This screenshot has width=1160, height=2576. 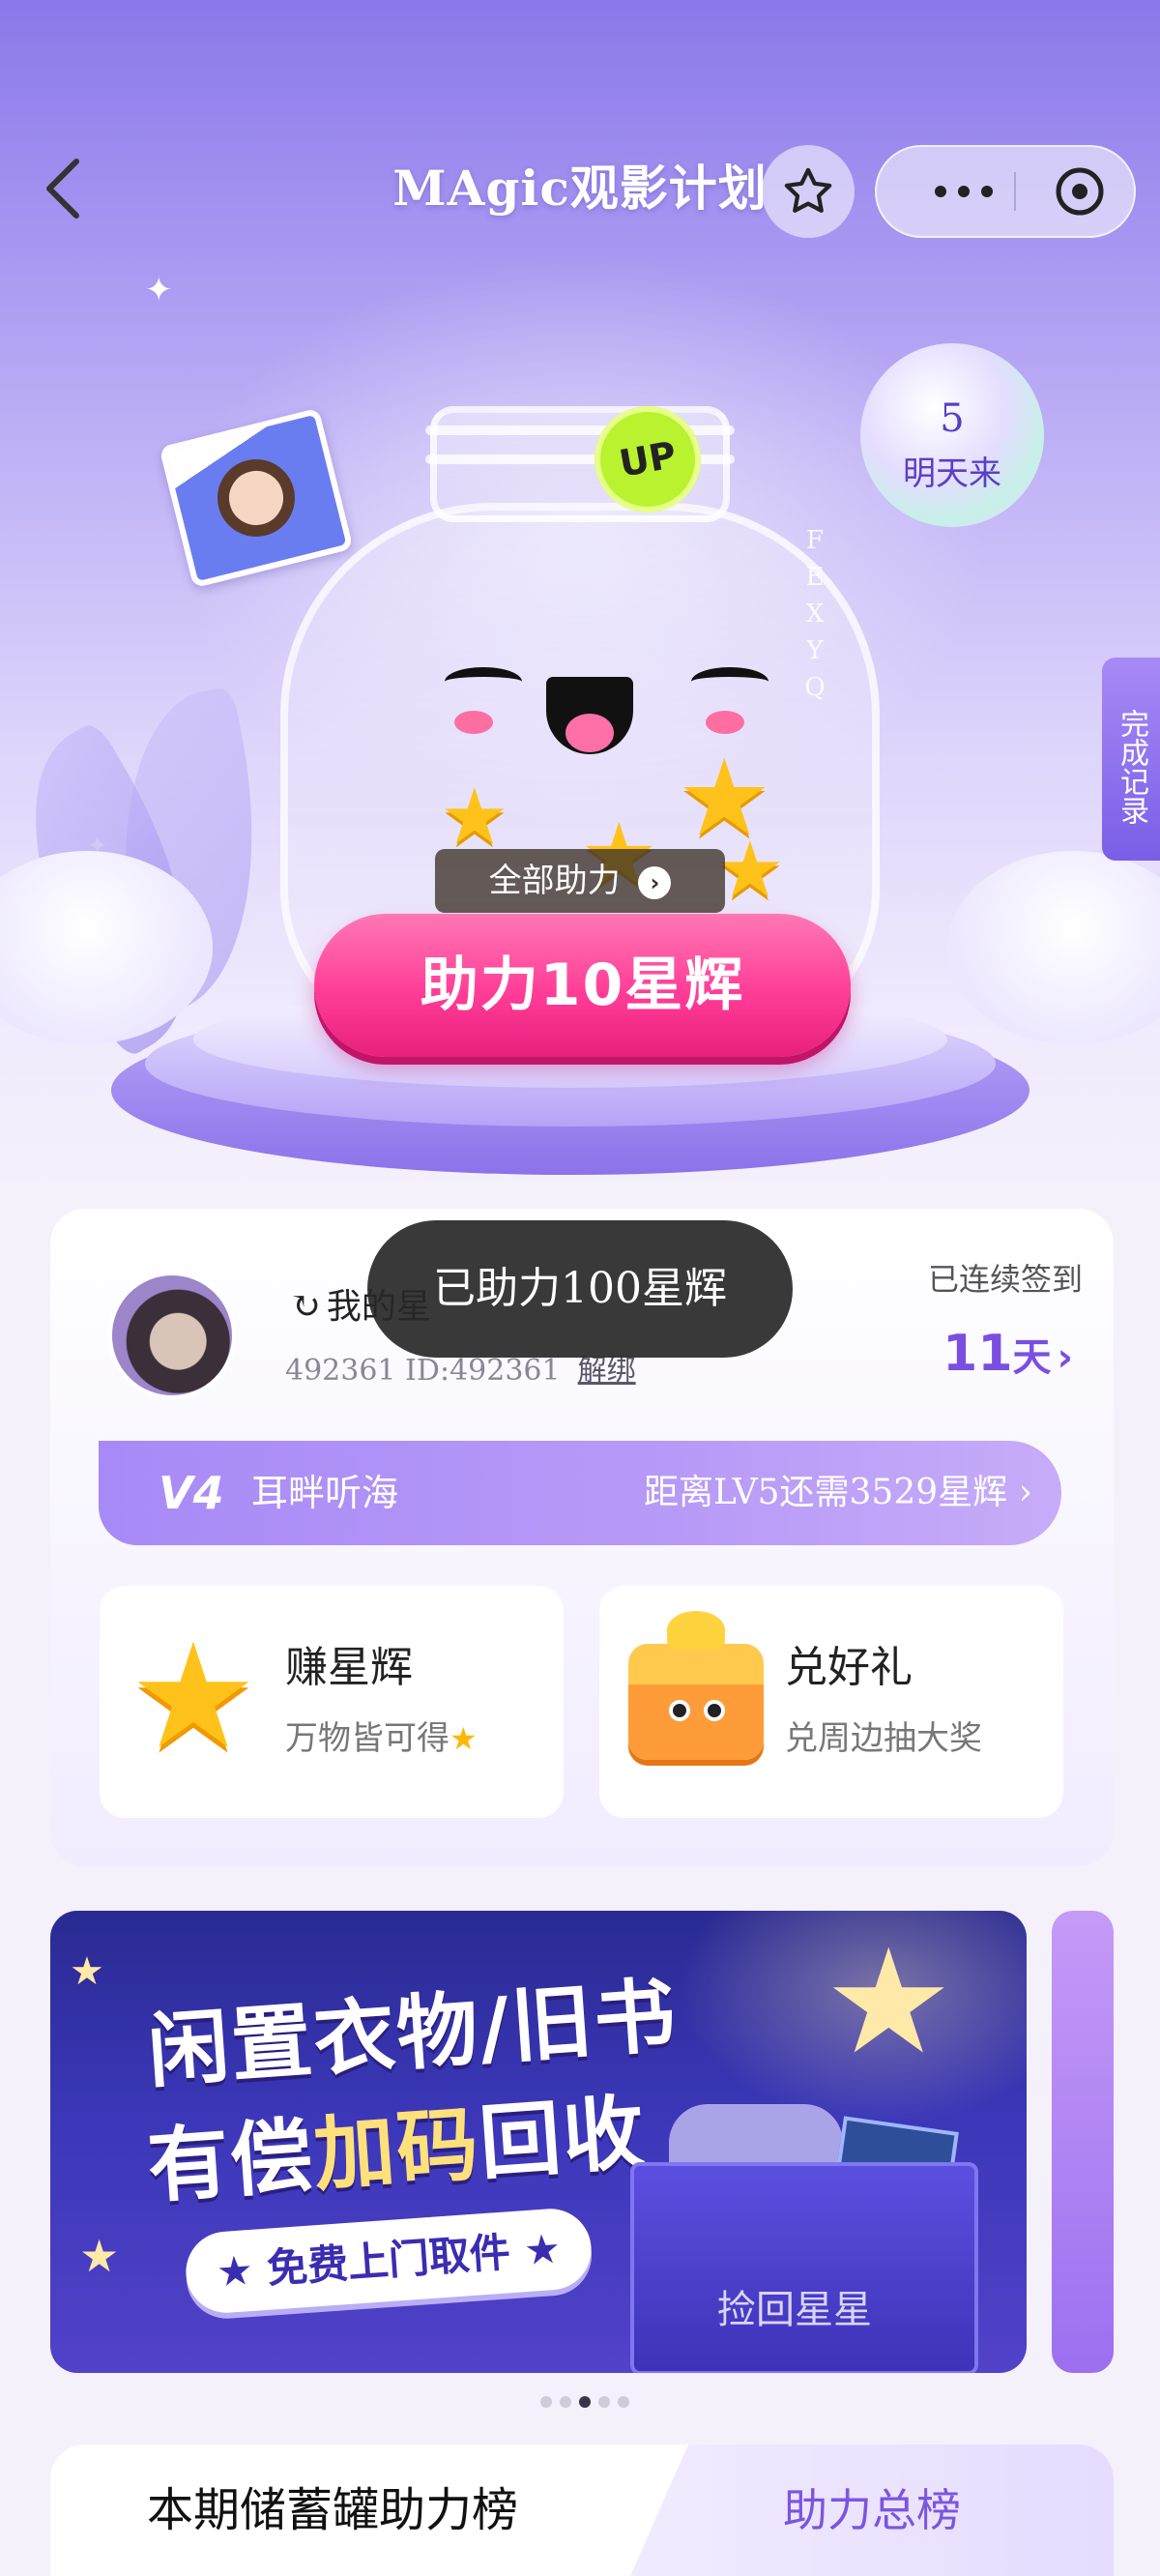 What do you see at coordinates (193, 1697) in the screenshot?
I see `star-mascot-icon: ★` at bounding box center [193, 1697].